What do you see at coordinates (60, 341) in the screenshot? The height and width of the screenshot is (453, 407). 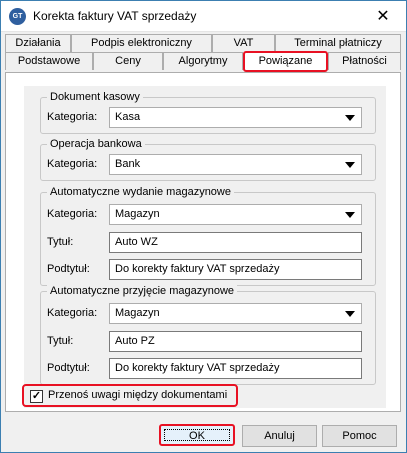 I see `in-title-label: Tytuł:` at bounding box center [60, 341].